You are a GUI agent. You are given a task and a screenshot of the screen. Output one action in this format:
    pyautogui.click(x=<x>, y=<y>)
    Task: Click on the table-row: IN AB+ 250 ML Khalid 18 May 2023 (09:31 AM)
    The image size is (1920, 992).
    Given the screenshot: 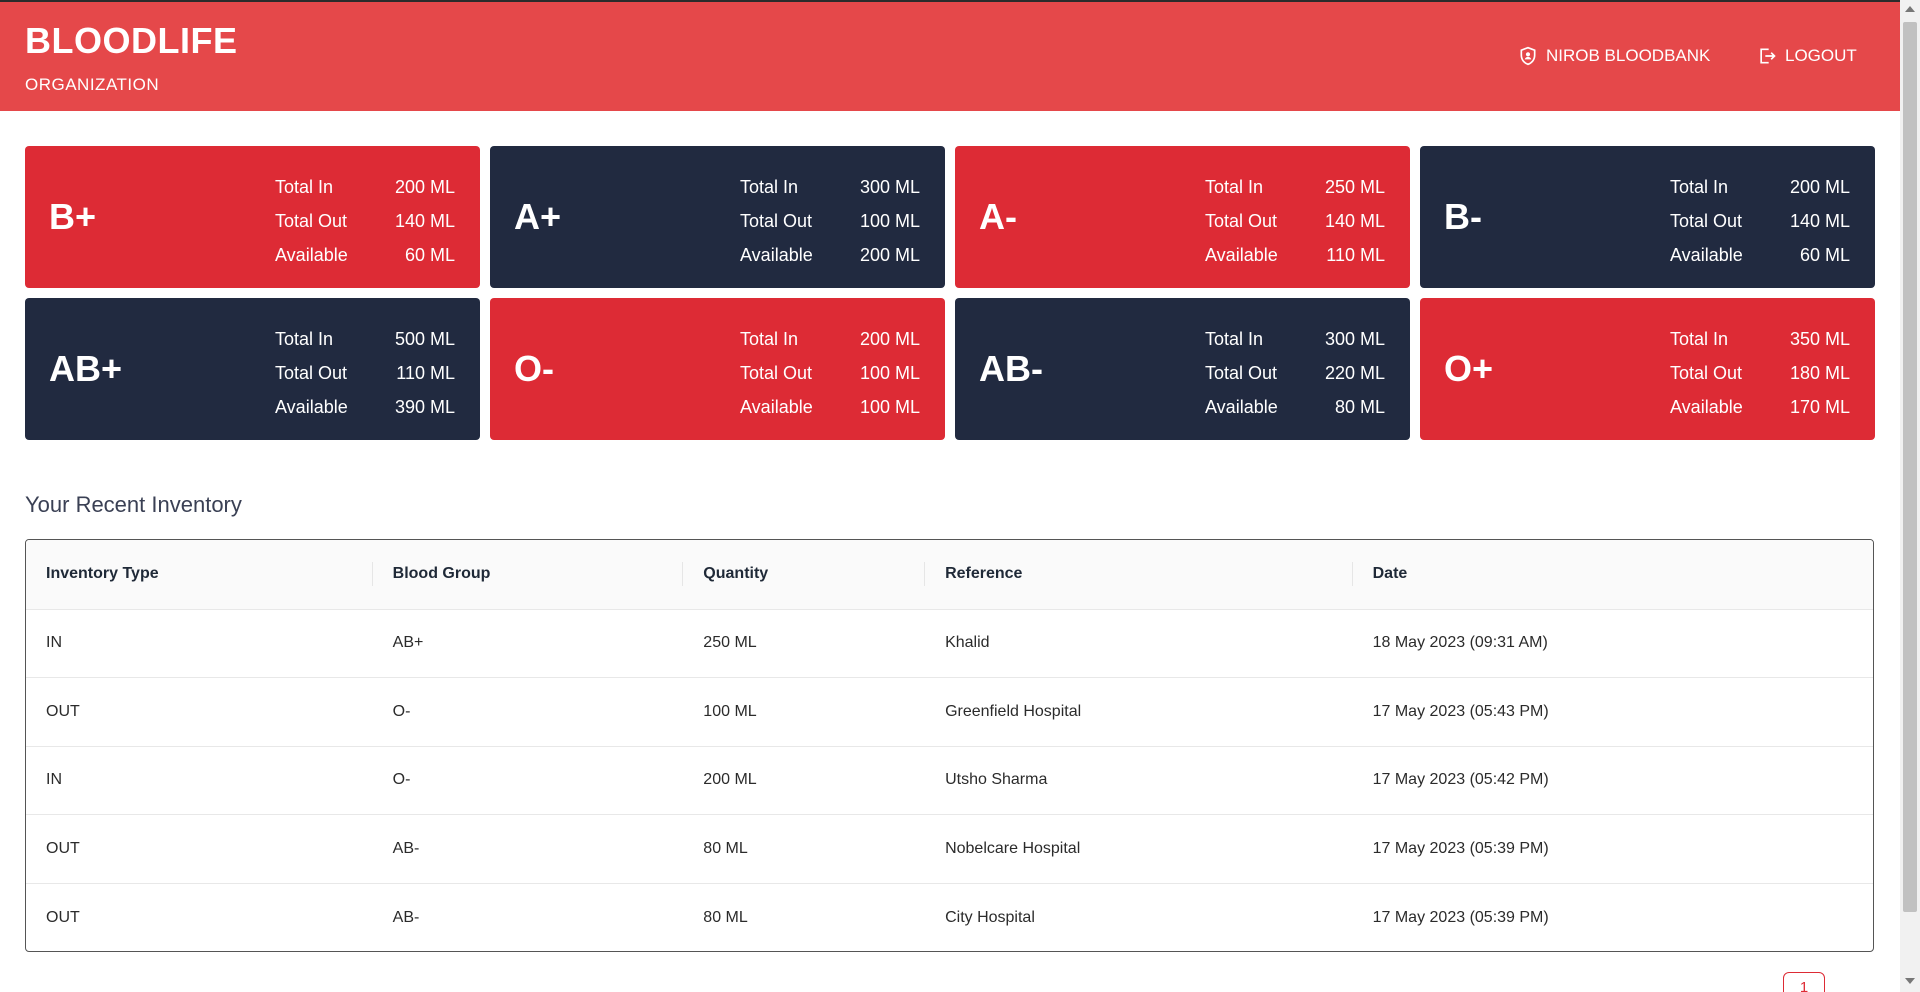 What is the action you would take?
    pyautogui.click(x=949, y=643)
    